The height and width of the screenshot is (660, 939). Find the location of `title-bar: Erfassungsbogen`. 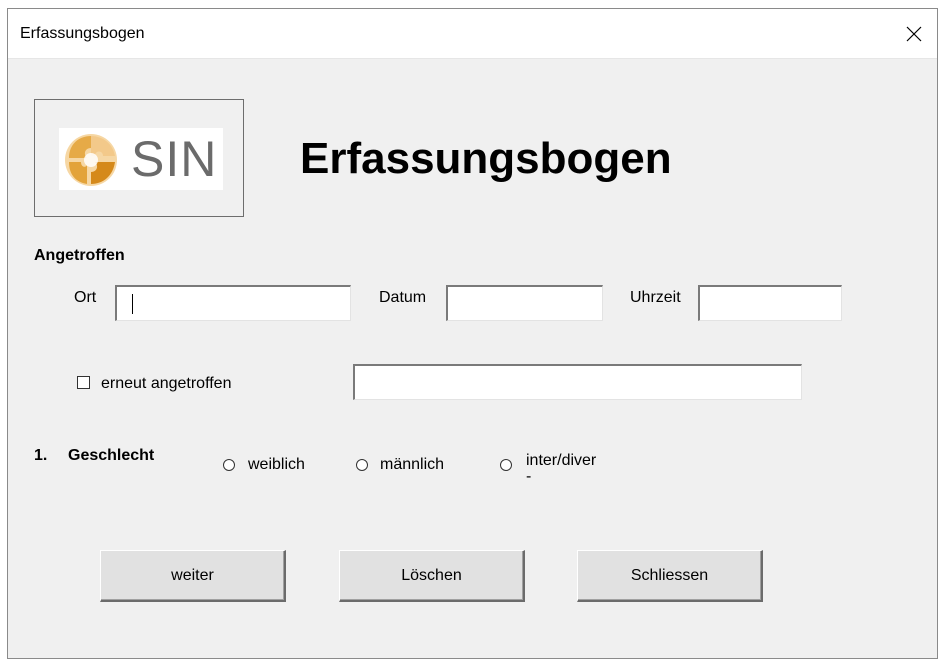

title-bar: Erfassungsbogen is located at coordinates (472, 34).